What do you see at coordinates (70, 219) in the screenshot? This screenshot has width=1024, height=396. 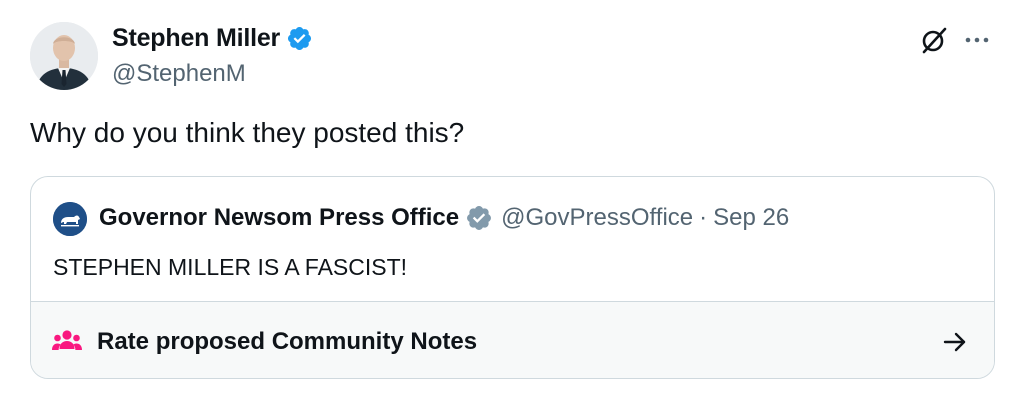 I see `california-bear-icon` at bounding box center [70, 219].